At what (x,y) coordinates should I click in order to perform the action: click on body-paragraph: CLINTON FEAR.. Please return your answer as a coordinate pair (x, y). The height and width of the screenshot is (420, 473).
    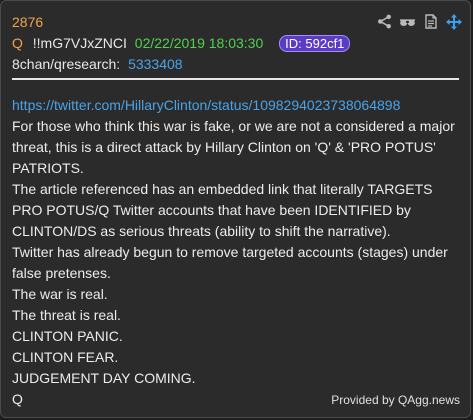
    Looking at the image, I should click on (65, 357).